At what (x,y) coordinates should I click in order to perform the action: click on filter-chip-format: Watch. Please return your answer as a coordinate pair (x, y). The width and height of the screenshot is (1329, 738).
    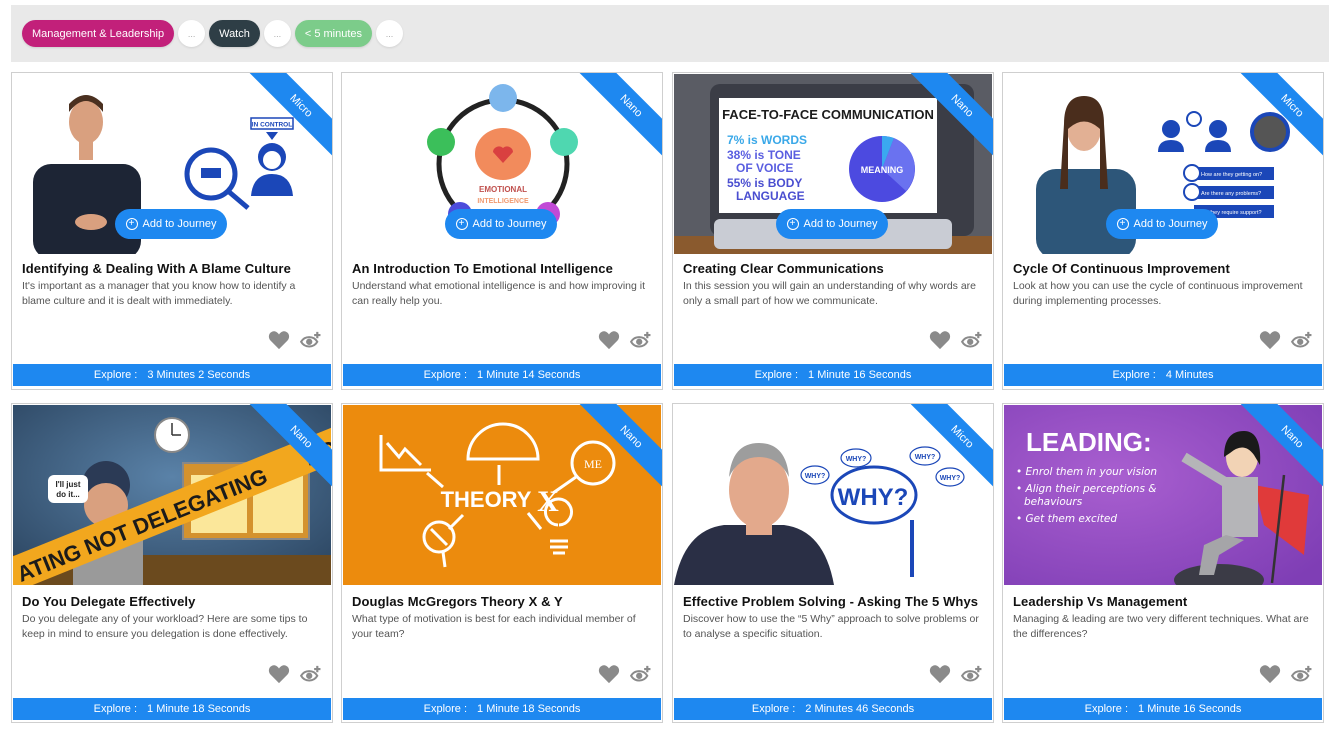
    Looking at the image, I should click on (234, 33).